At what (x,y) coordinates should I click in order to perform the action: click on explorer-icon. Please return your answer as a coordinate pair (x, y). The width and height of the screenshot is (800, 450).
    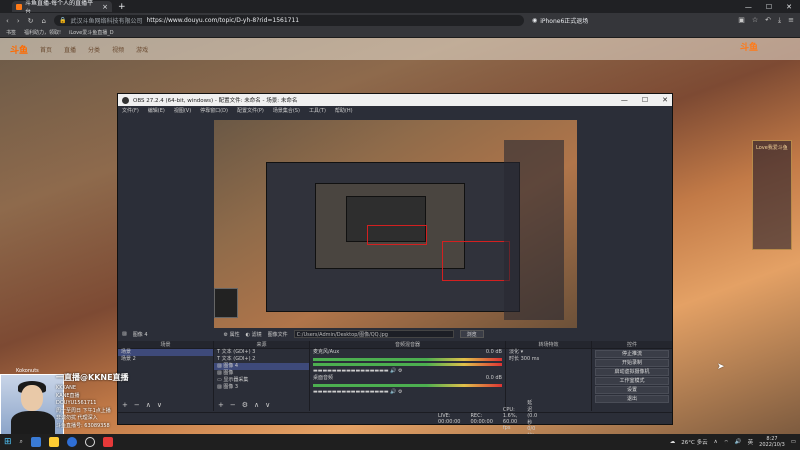
    Looking at the image, I should click on (35, 442).